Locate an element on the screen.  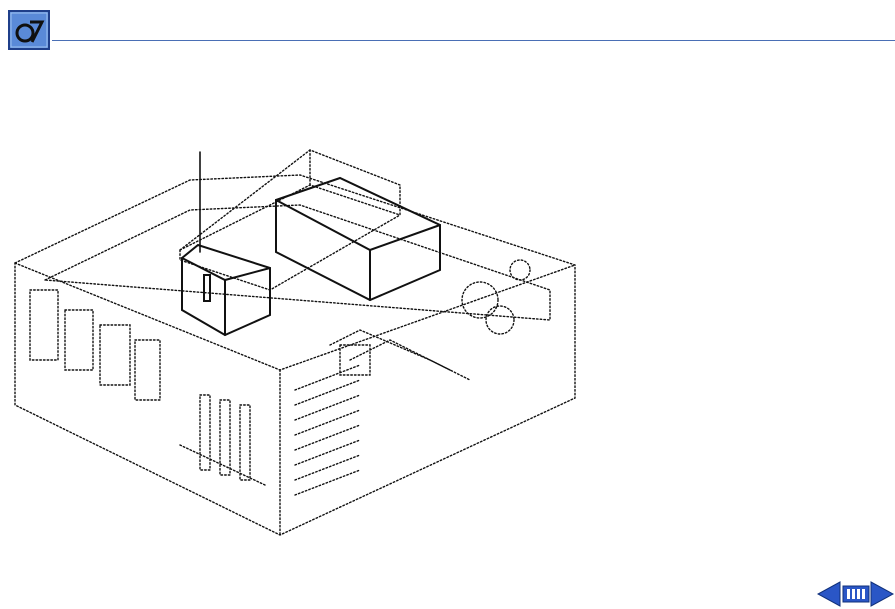
page-navigation is located at coordinates (855, 594).